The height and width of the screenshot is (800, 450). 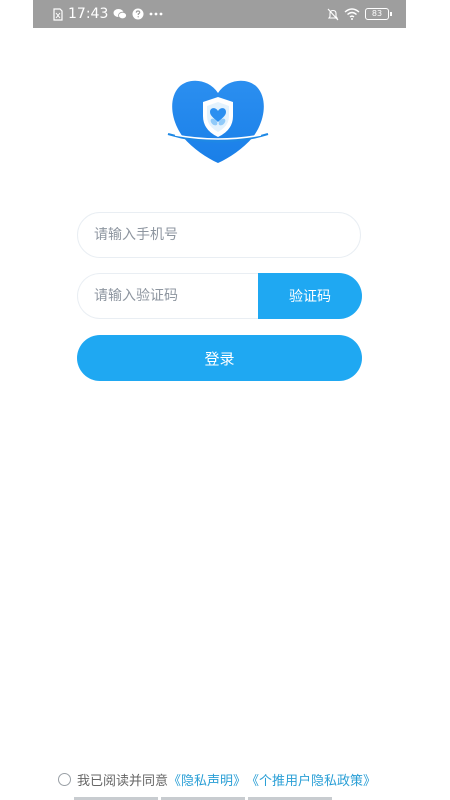 I want to click on privacy-statement-link: 《隐私声明》, so click(x=207, y=779).